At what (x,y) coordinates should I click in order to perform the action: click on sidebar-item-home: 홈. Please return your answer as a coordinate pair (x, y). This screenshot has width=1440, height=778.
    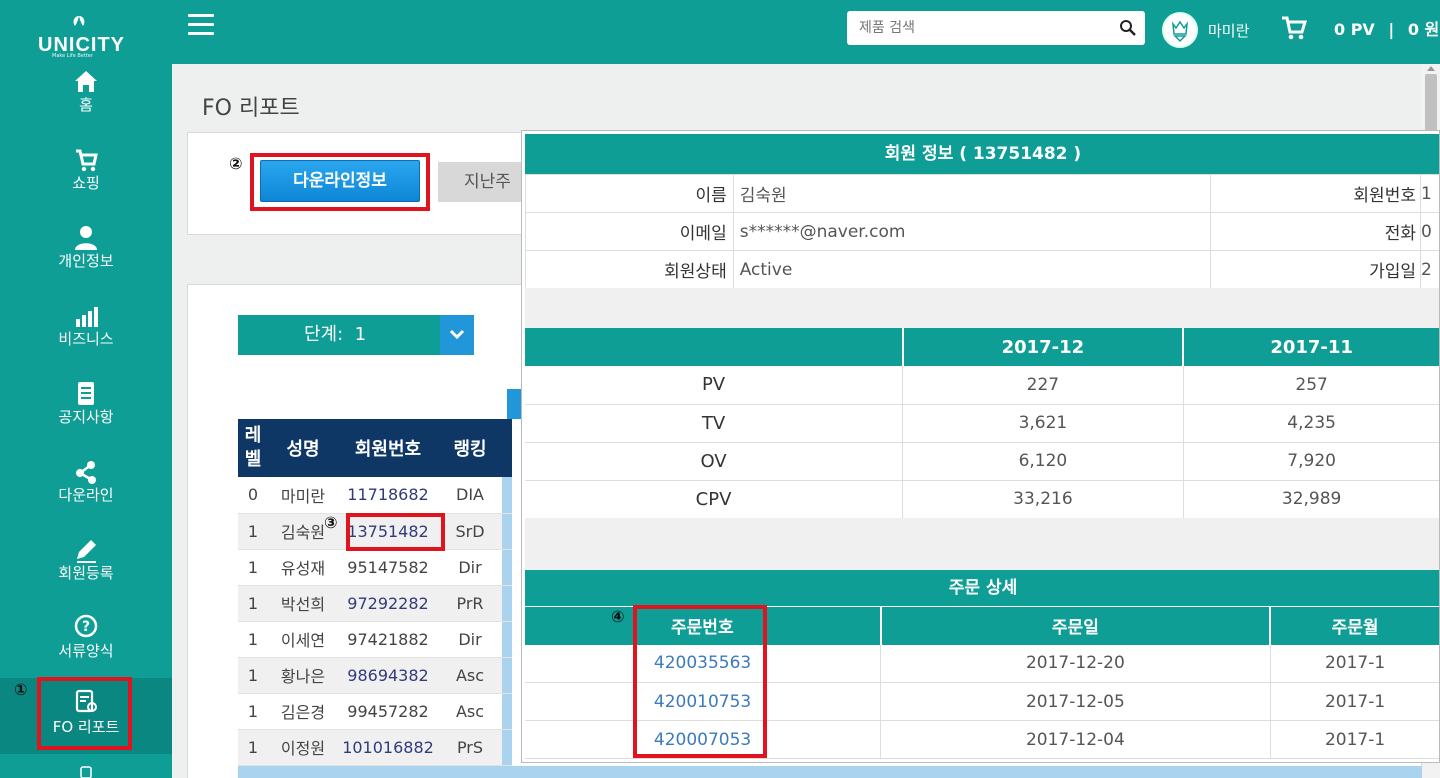
    Looking at the image, I should click on (86, 106).